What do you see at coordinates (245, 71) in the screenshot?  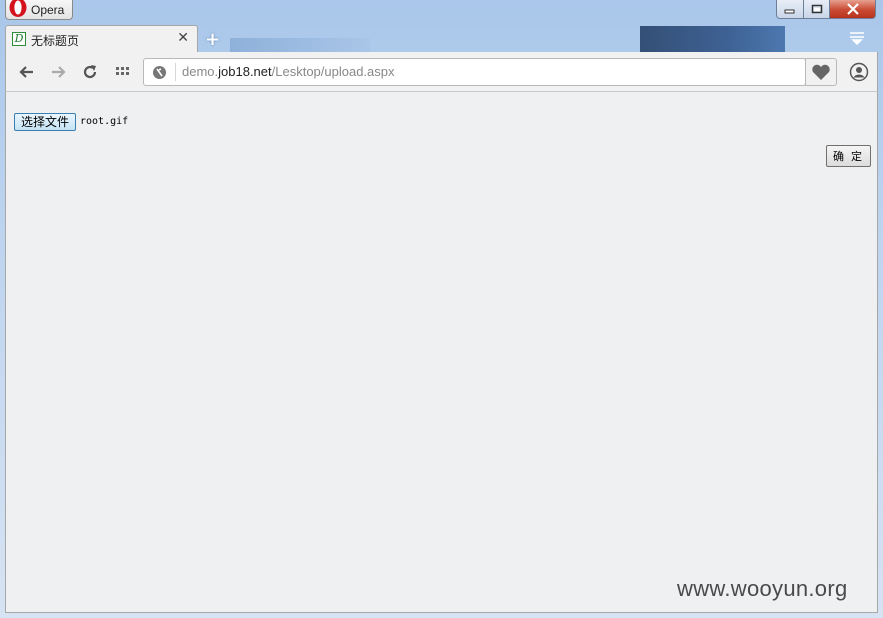 I see `url-domain: job18.net` at bounding box center [245, 71].